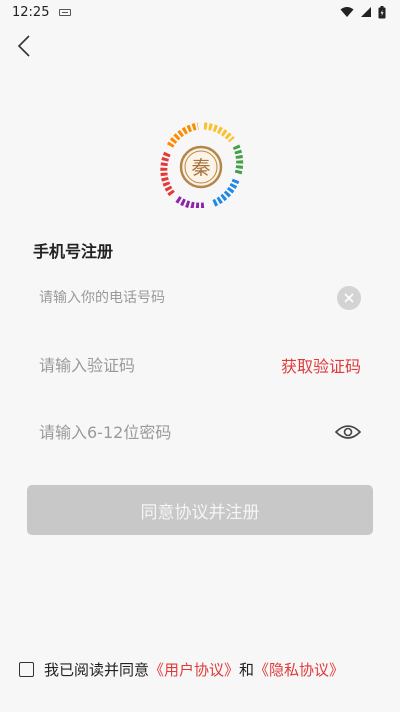 This screenshot has height=712, width=400. What do you see at coordinates (347, 12) in the screenshot?
I see `wifi-icon` at bounding box center [347, 12].